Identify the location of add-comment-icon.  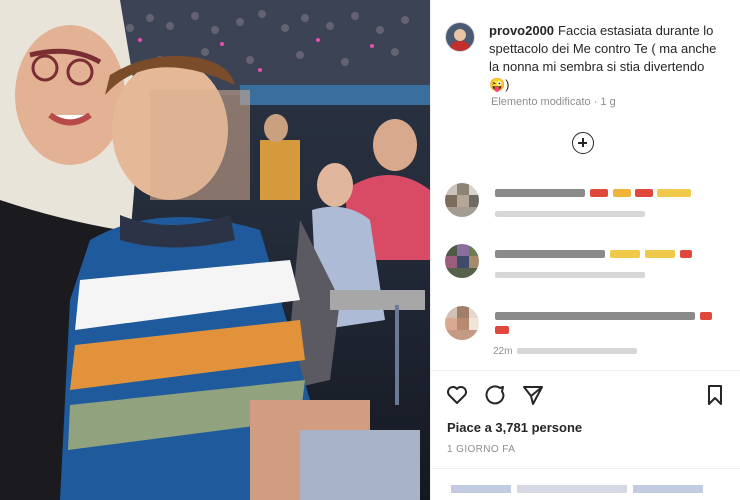
(583, 143).